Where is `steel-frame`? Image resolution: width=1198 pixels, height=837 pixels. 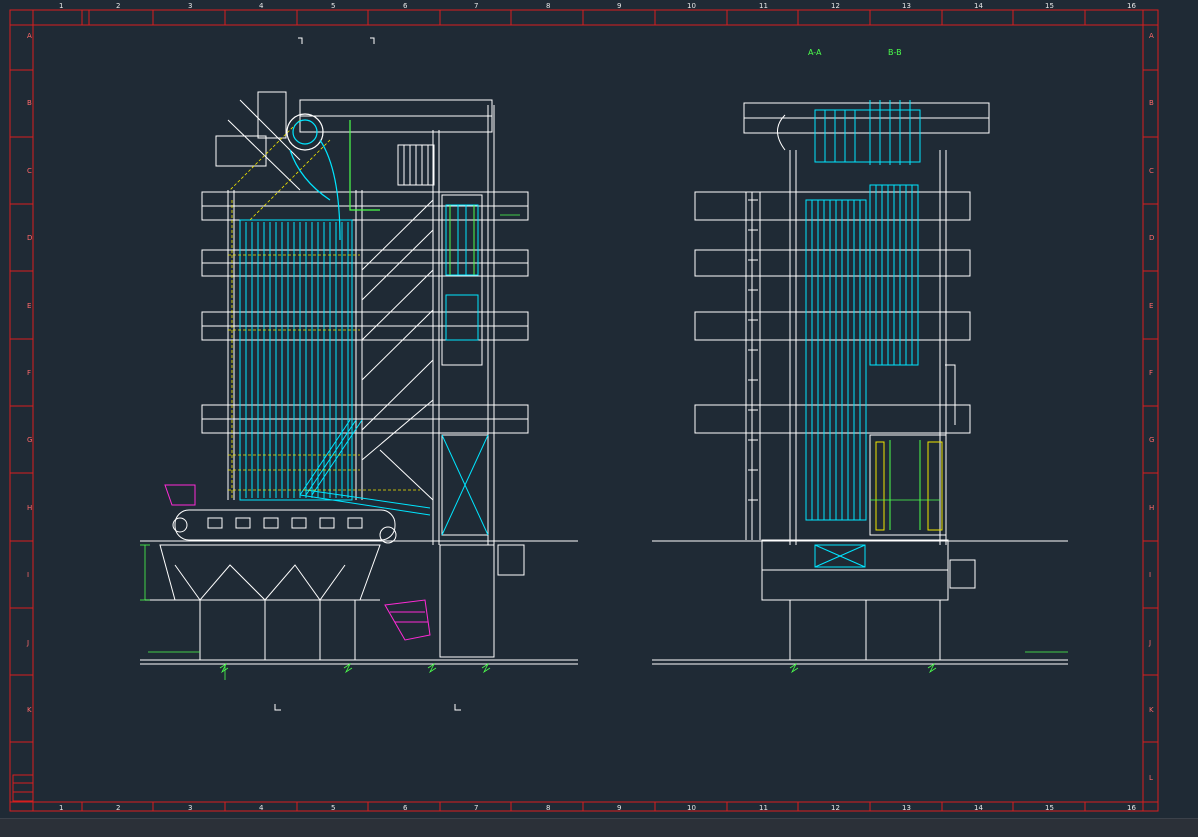 steel-frame is located at coordinates (365, 318).